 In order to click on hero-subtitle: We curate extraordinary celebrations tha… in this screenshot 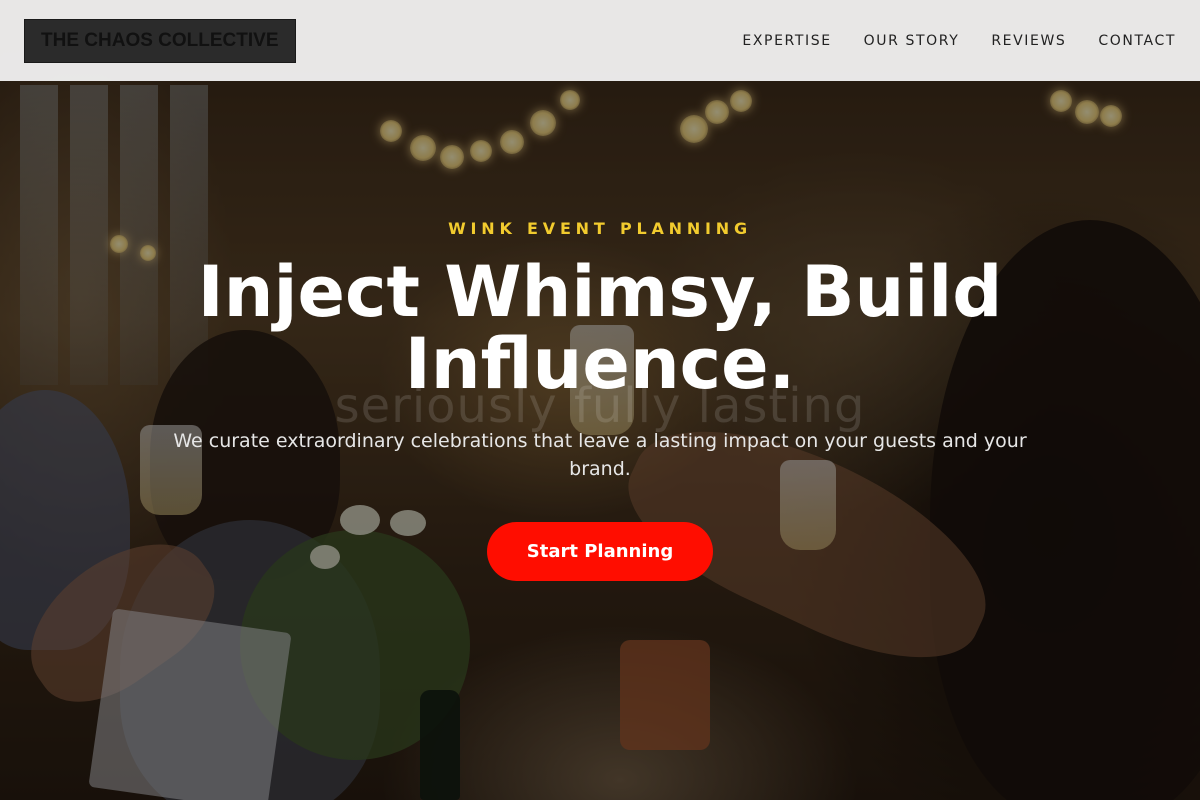, I will do `click(600, 455)`.